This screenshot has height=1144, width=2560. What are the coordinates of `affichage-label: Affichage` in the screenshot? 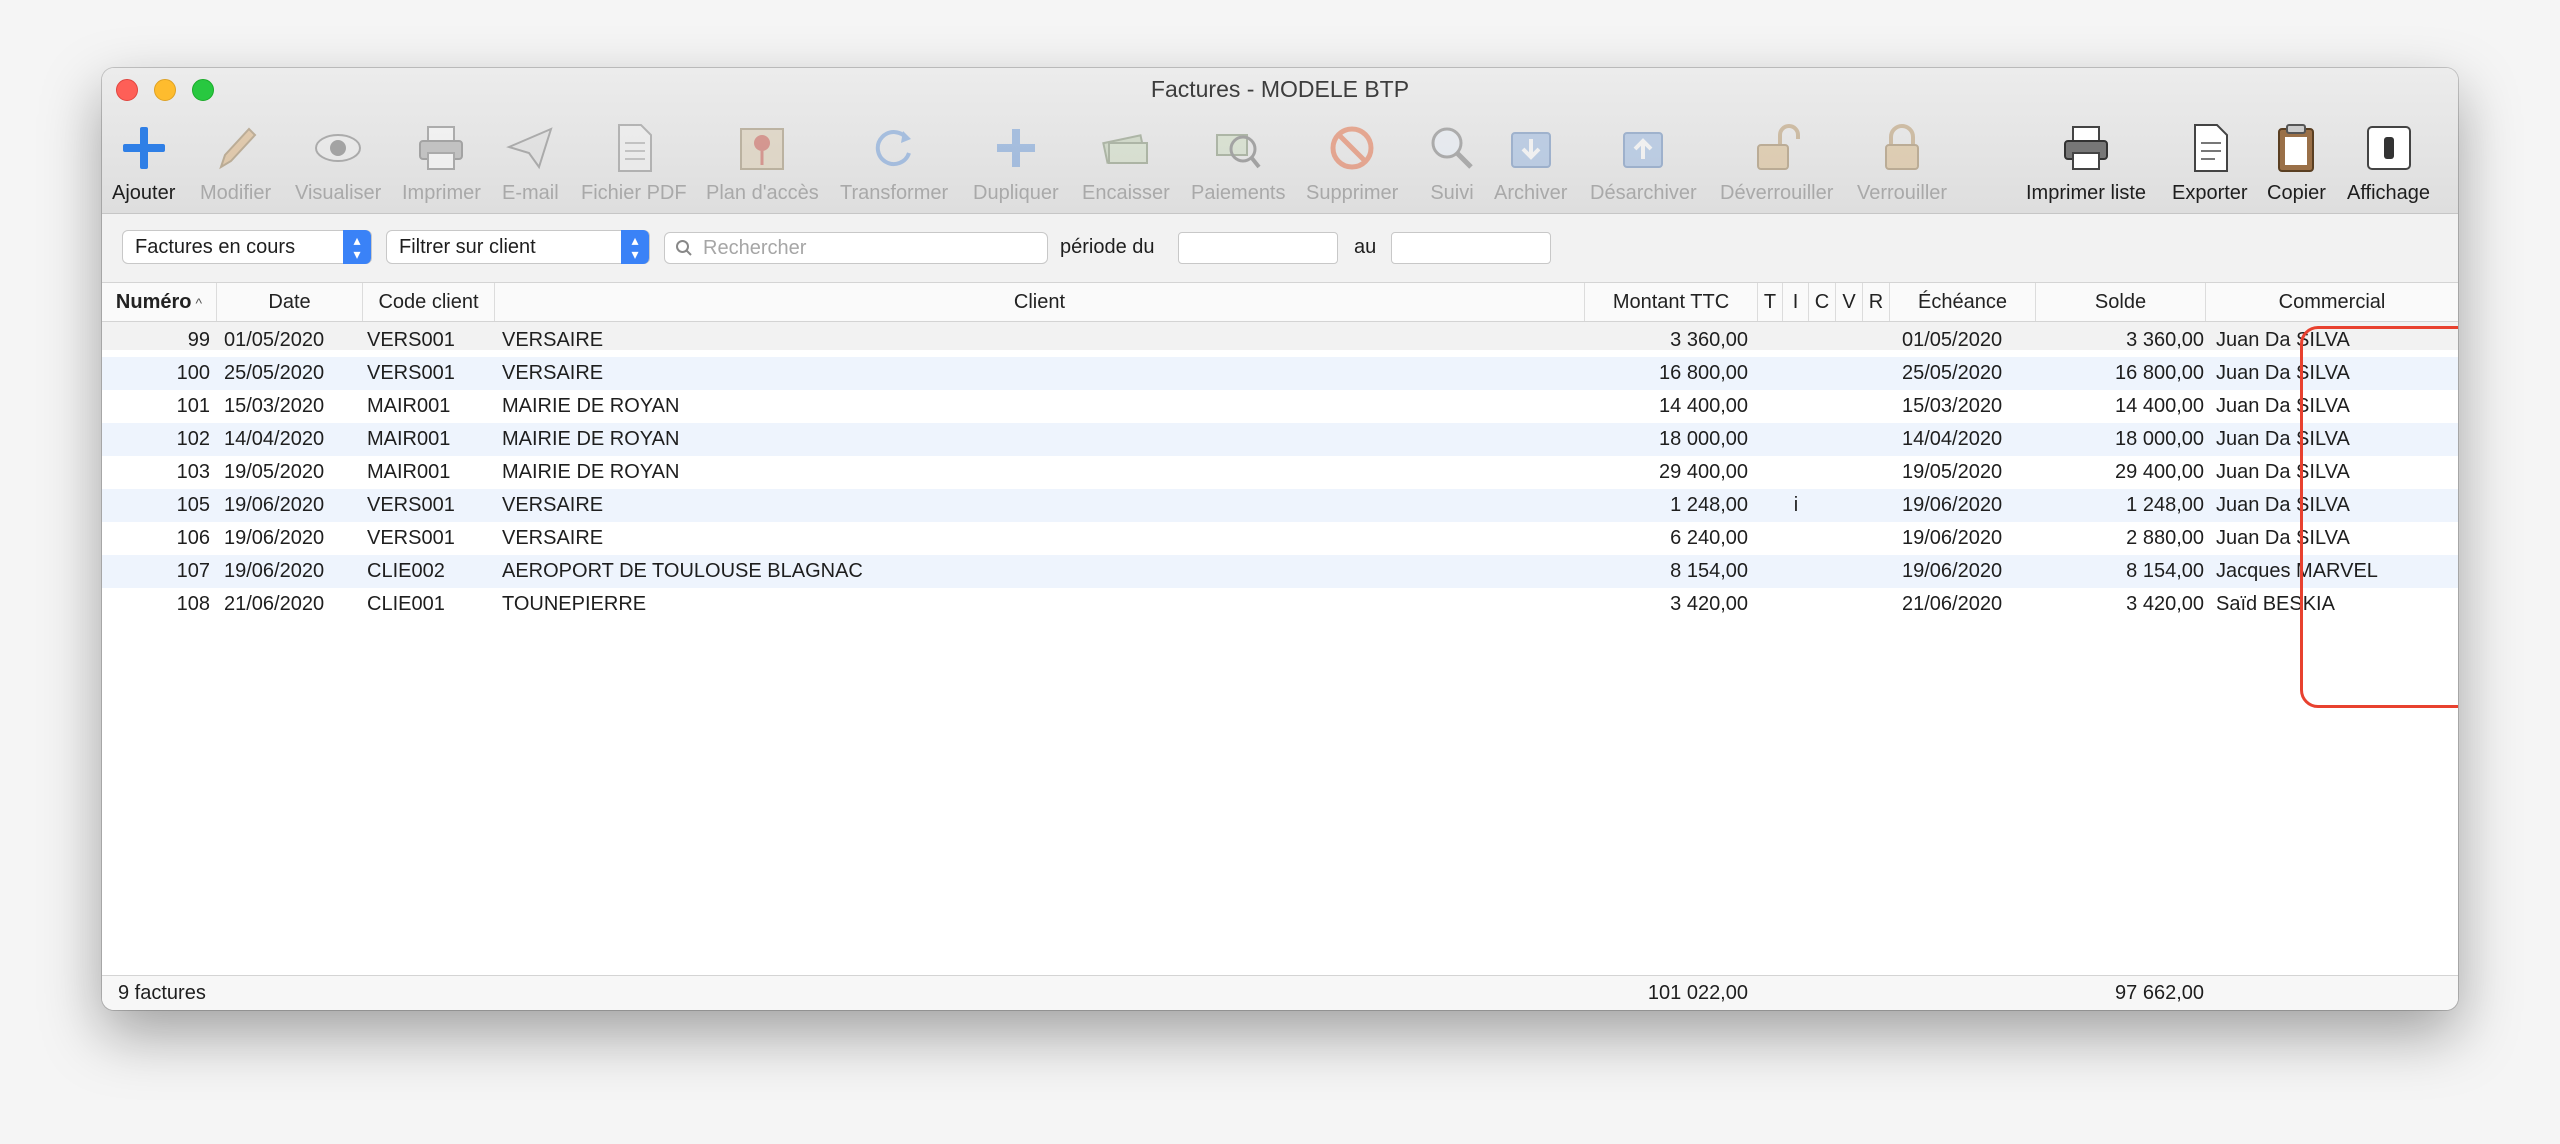 It's located at (2389, 193).